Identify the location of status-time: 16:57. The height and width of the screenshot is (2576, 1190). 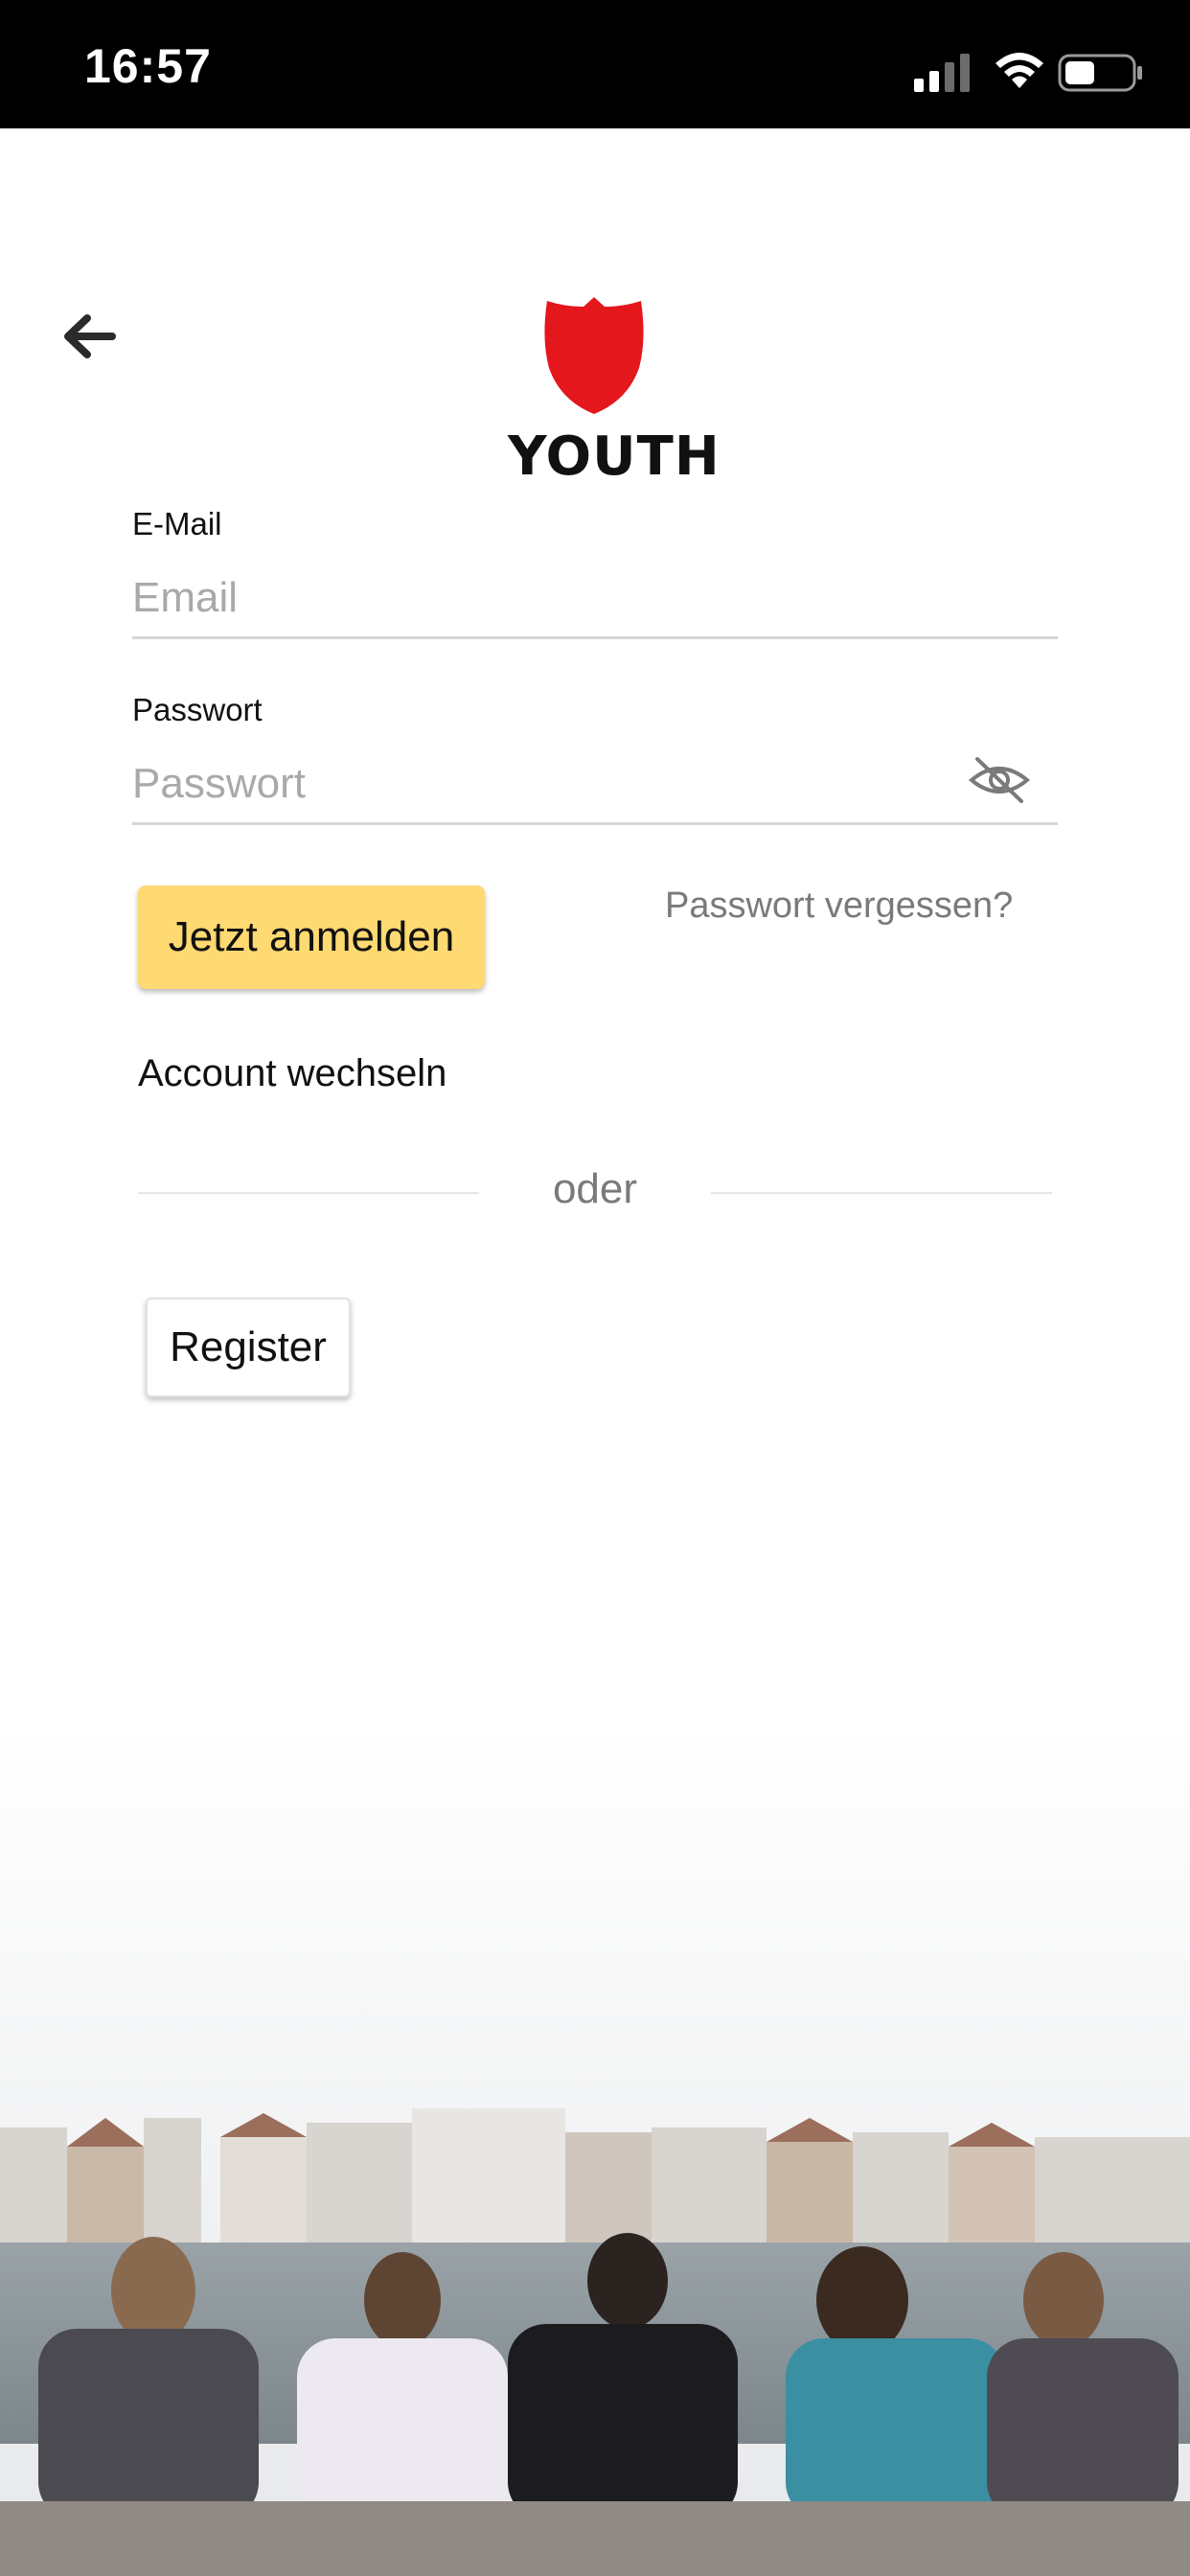
(148, 66).